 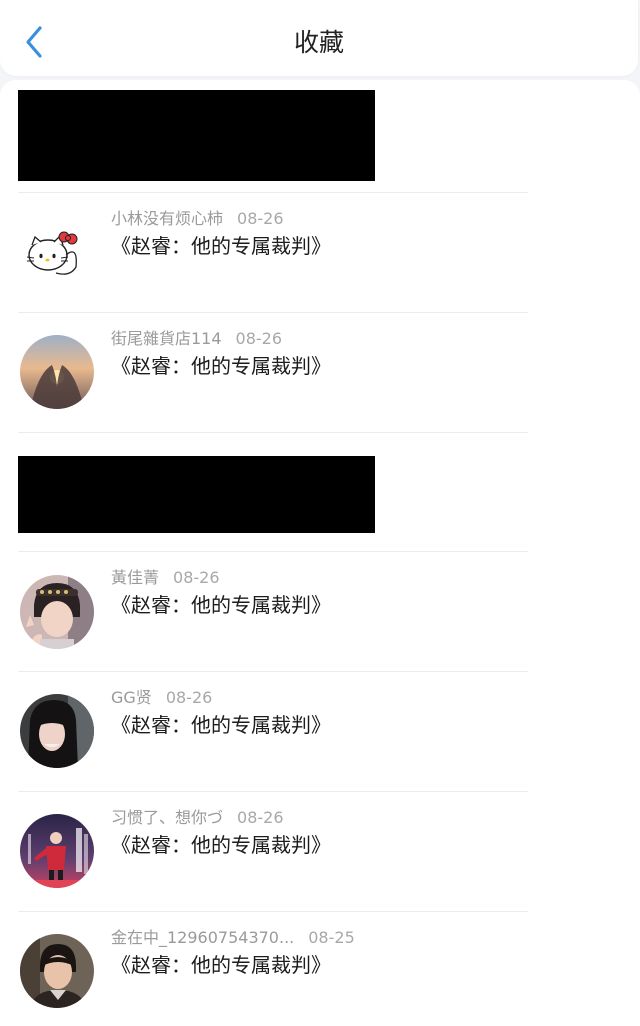 What do you see at coordinates (57, 372) in the screenshot?
I see `sunset-hands-avatar` at bounding box center [57, 372].